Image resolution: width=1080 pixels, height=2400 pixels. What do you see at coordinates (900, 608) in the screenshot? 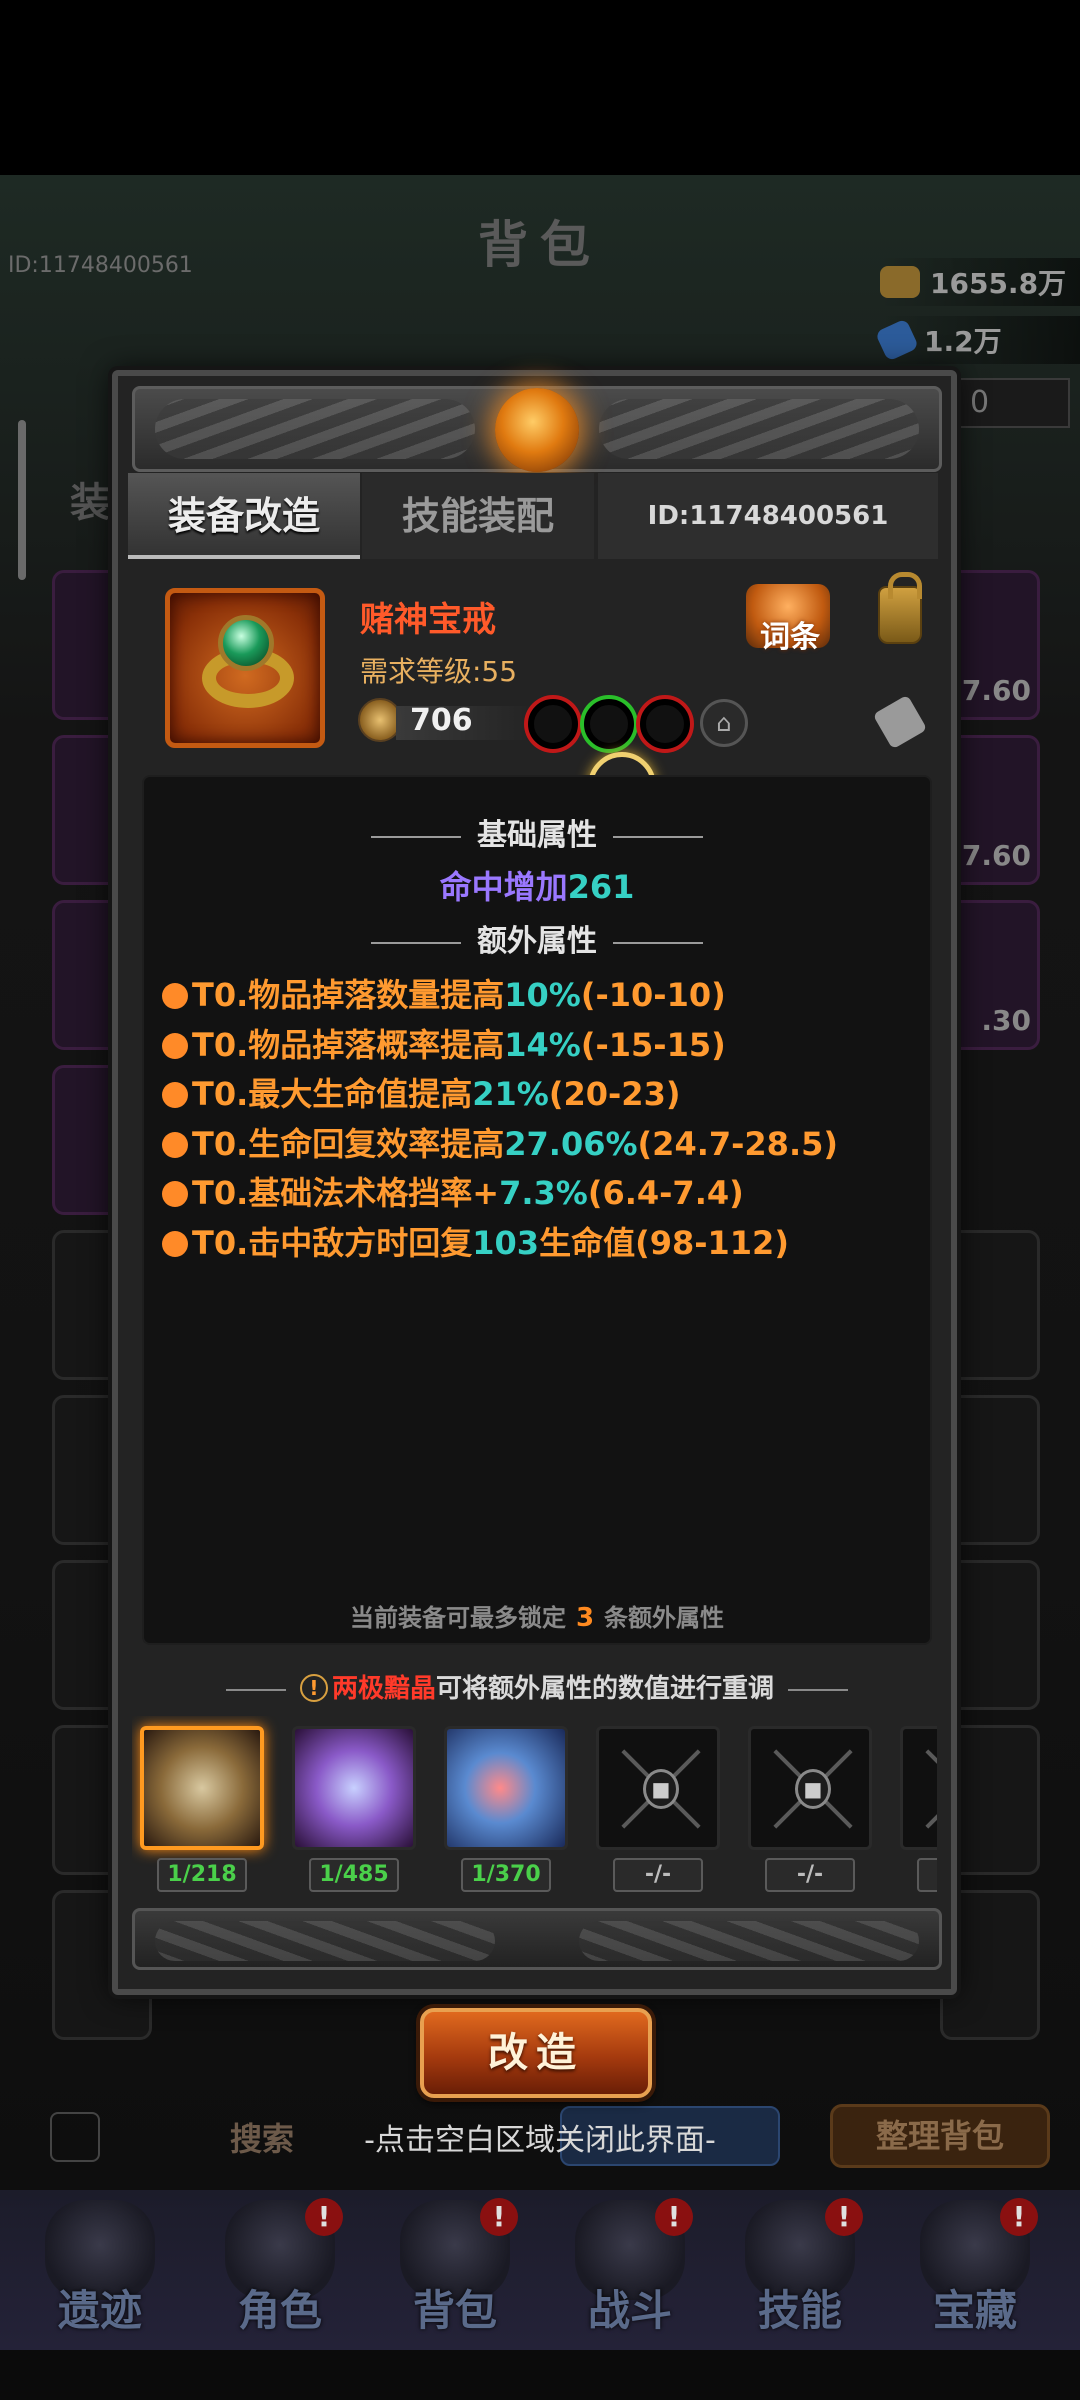
I see `padlock-icon` at bounding box center [900, 608].